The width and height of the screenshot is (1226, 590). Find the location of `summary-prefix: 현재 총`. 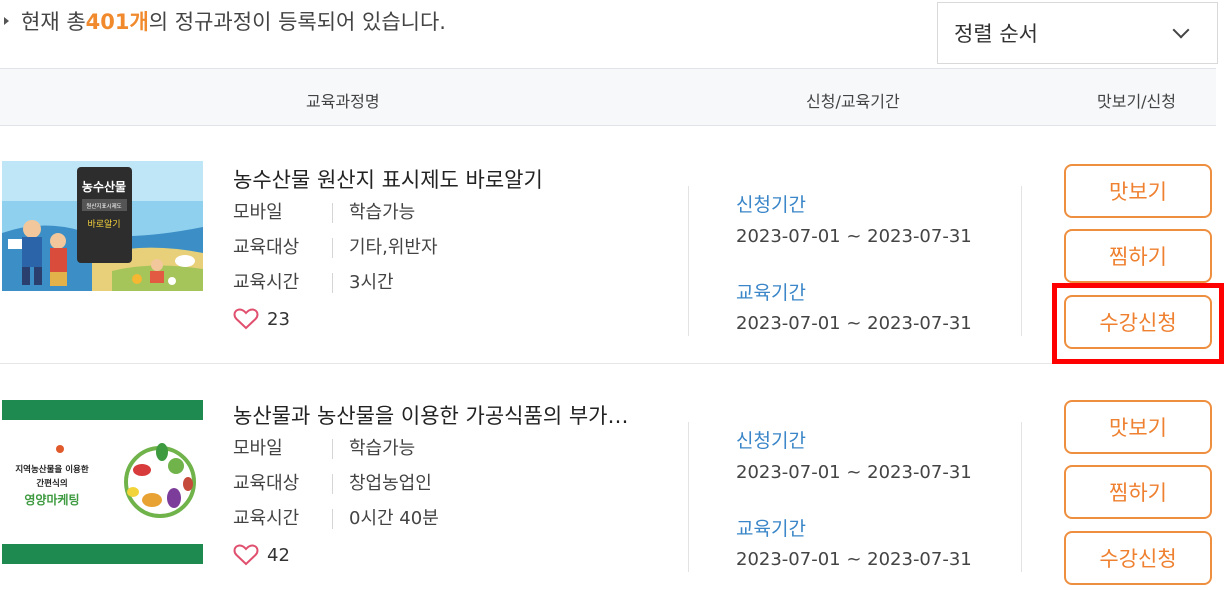

summary-prefix: 현재 총 is located at coordinates (53, 22).